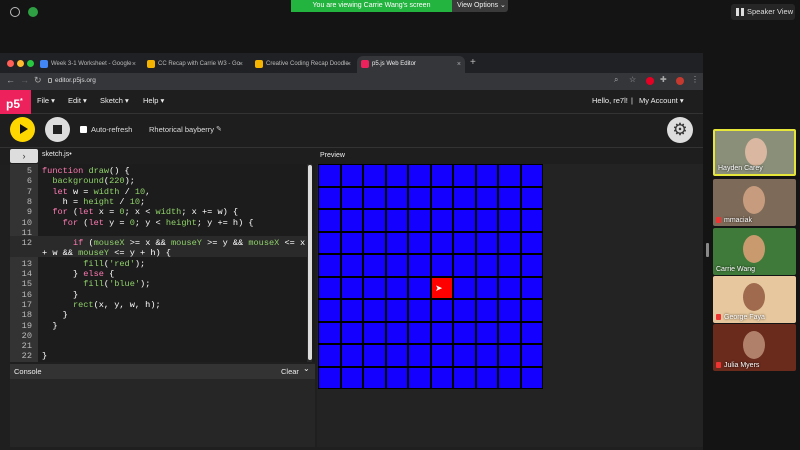  What do you see at coordinates (306, 368) in the screenshot?
I see `collapse-console-icon: ⌄` at bounding box center [306, 368].